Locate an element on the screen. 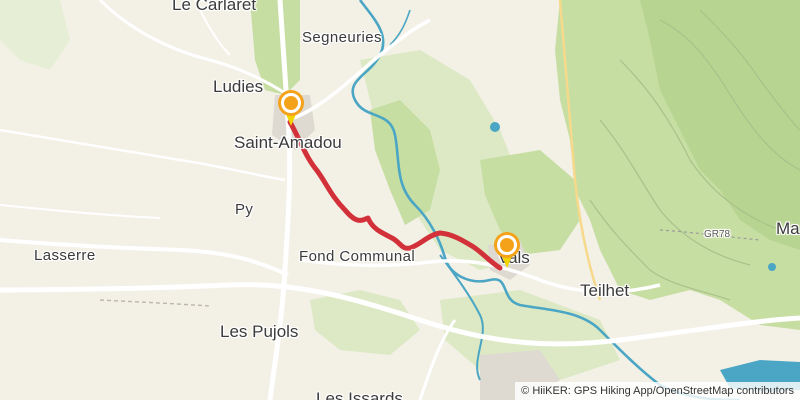 This screenshot has width=800, height=400. place-label-fond-communal: Fond Communal is located at coordinates (357, 256).